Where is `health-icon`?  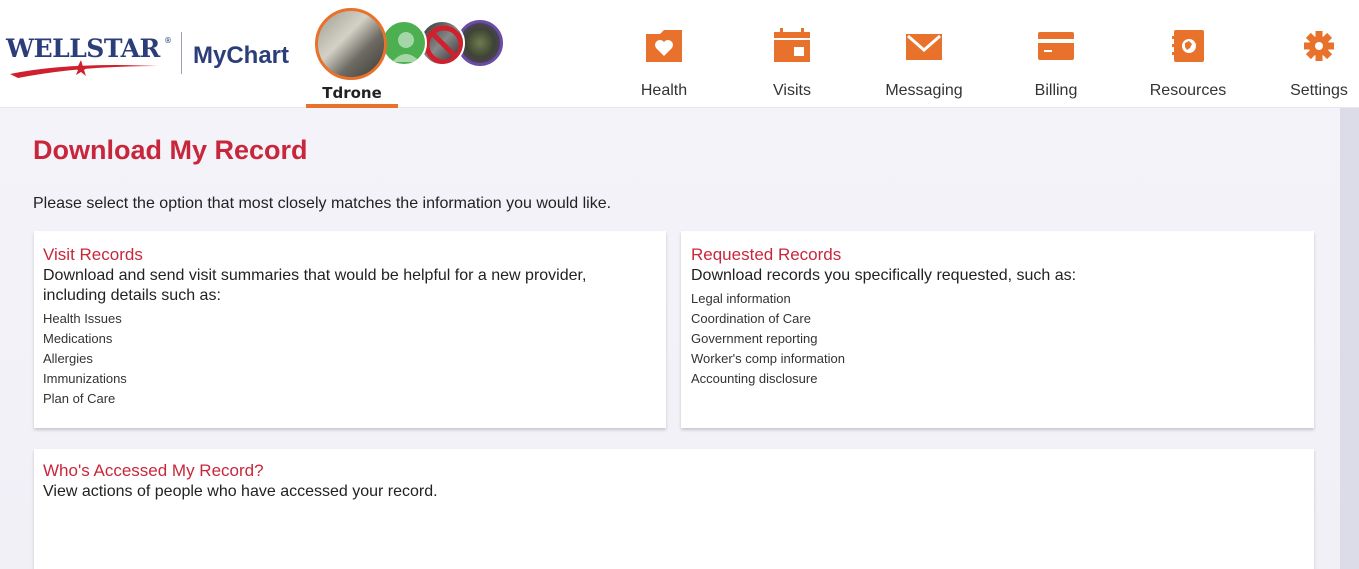 health-icon is located at coordinates (664, 46).